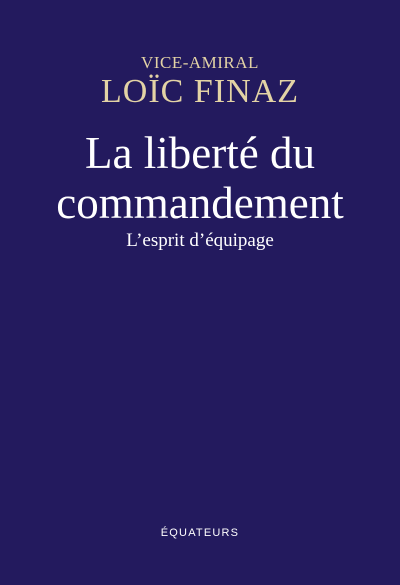  What do you see at coordinates (200, 240) in the screenshot?
I see `book-subtitle: L’esprit d’équipage` at bounding box center [200, 240].